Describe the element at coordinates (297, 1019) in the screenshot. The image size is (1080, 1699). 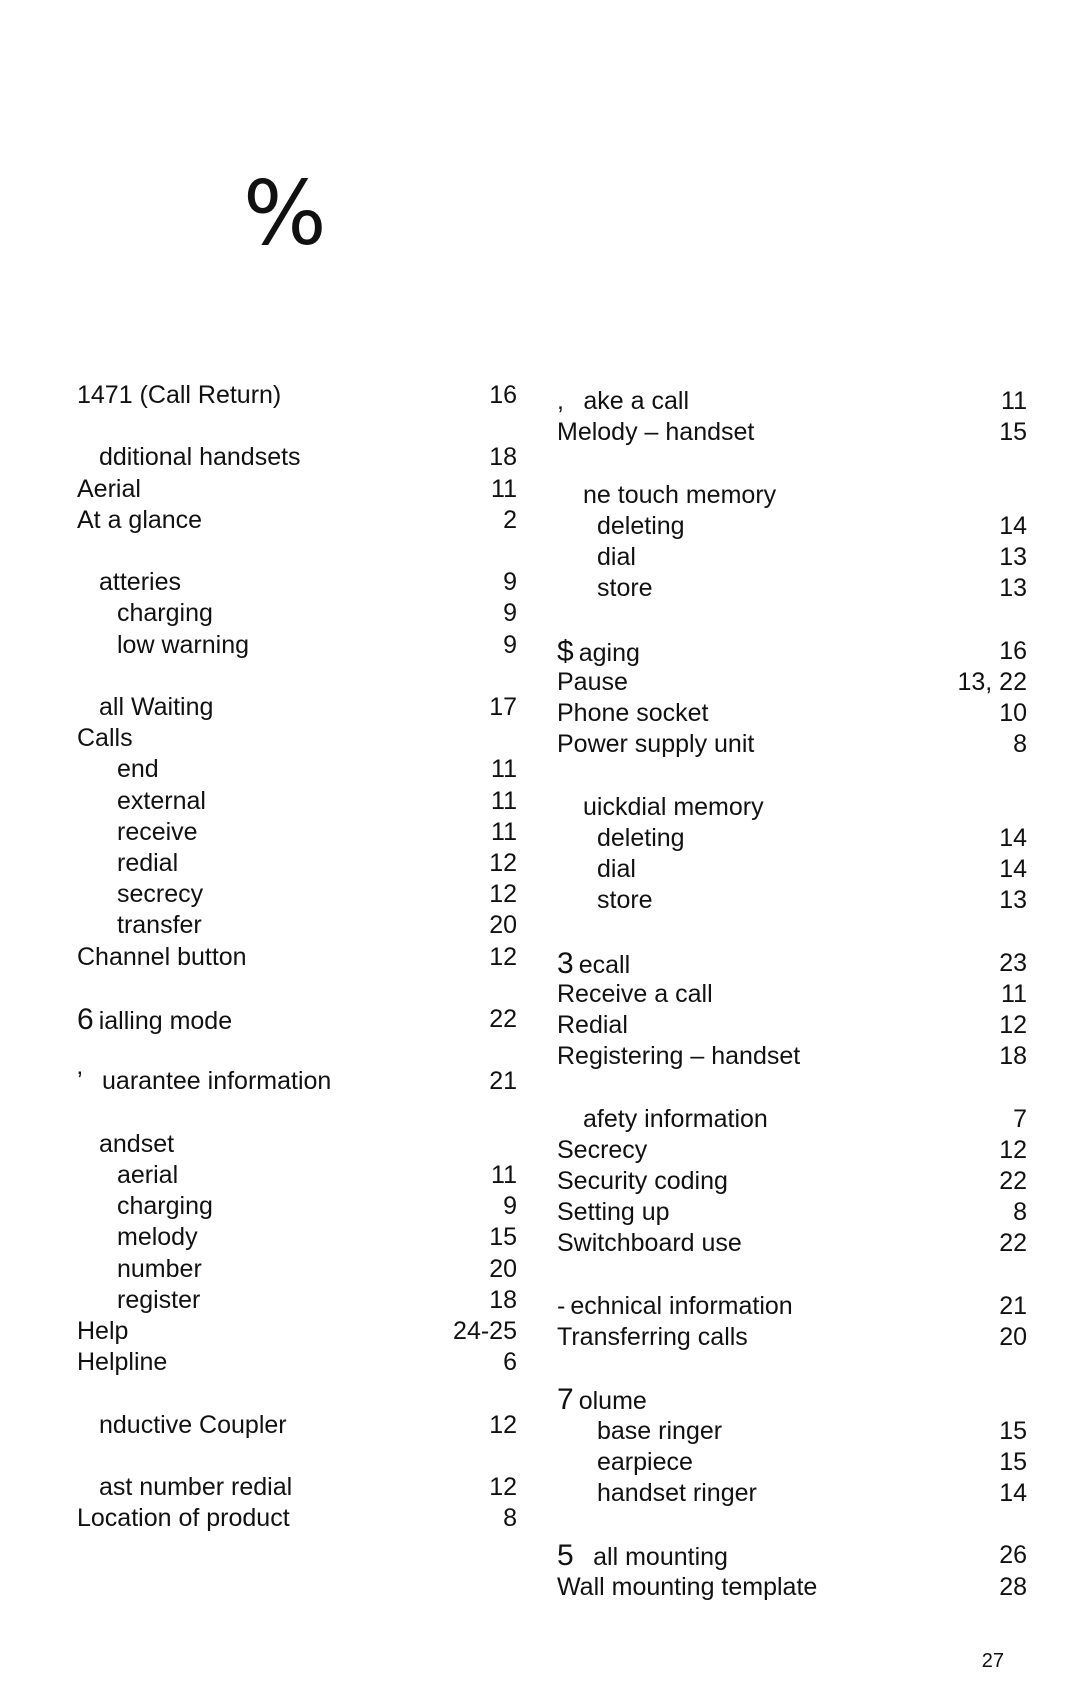
I see `index-entry: 6 ialling mode 22` at that location.